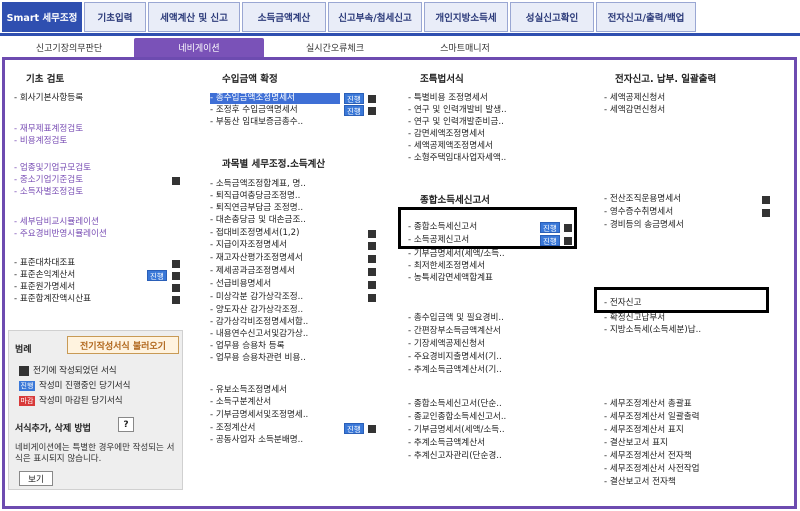  Describe the element at coordinates (48, 192) in the screenshot. I see `item-earner-review: - 소득자별조정검토` at that location.